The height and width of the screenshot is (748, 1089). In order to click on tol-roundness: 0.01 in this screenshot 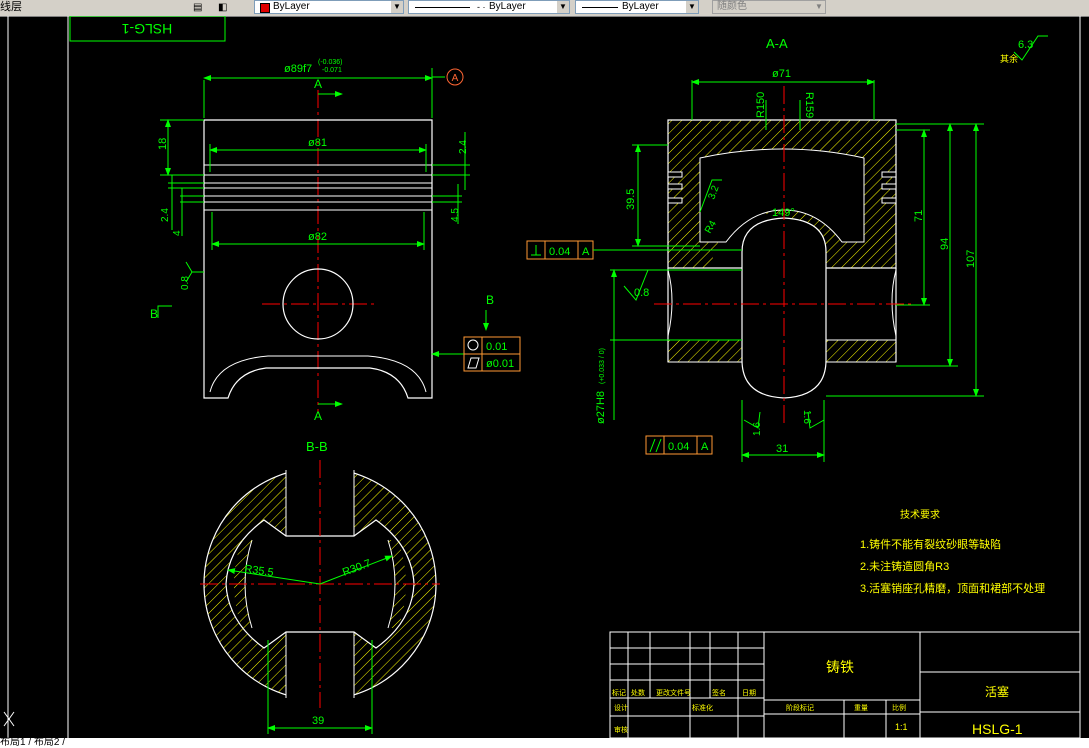, I will do `click(496, 347)`.